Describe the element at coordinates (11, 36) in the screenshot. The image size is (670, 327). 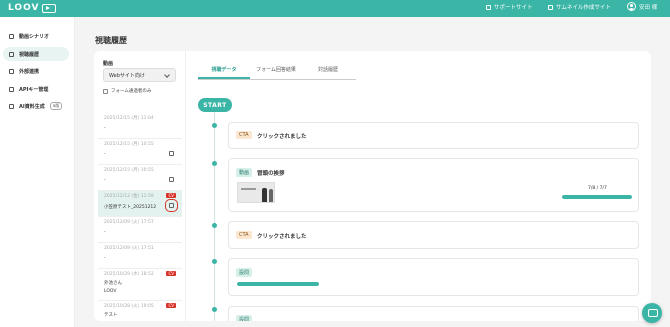
I see `video-icon` at that location.